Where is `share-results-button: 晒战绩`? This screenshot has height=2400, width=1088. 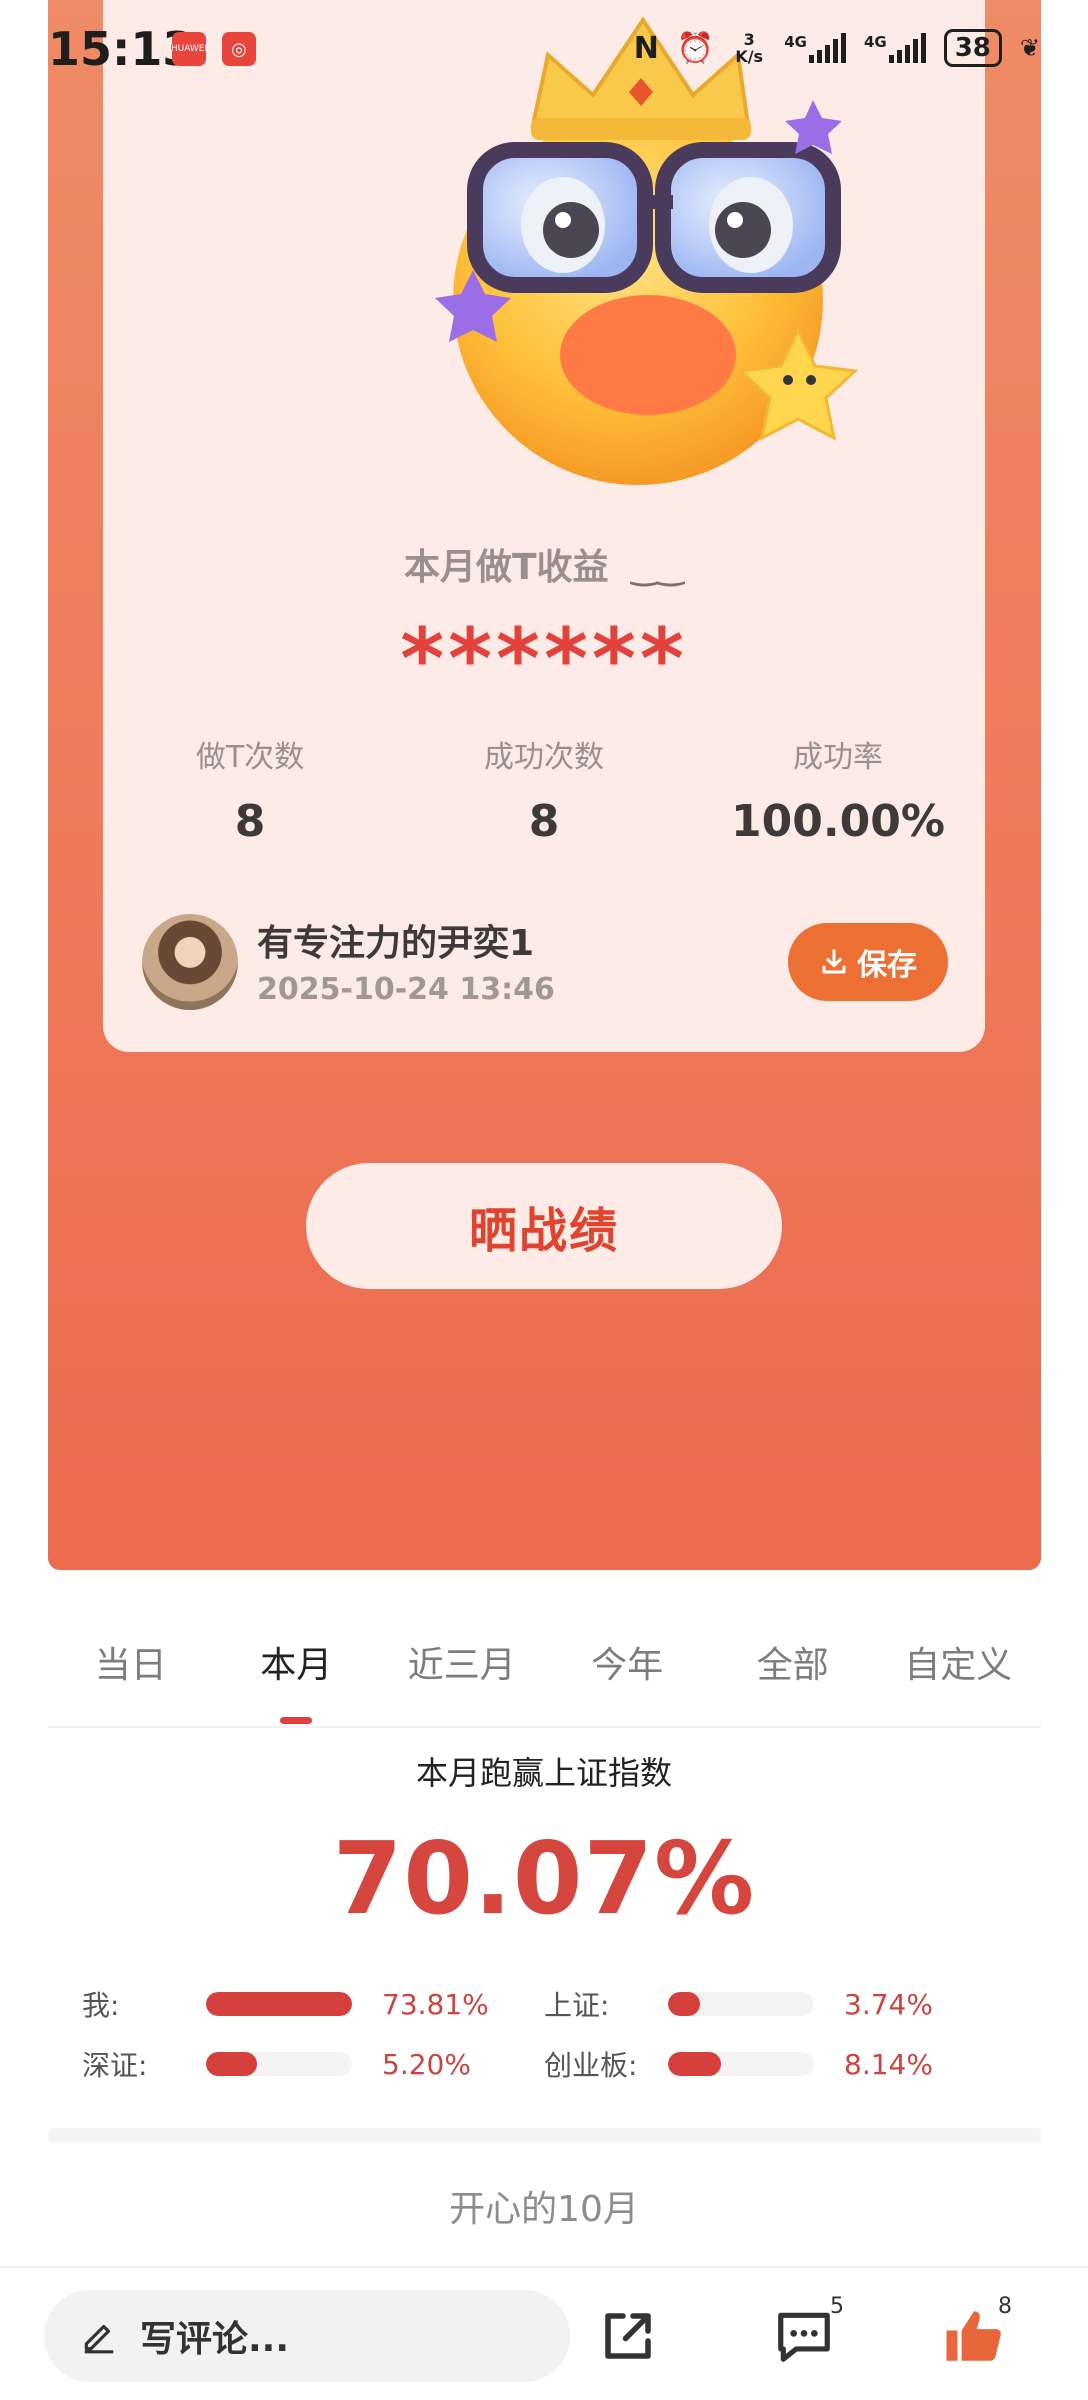 share-results-button: 晒战绩 is located at coordinates (544, 1226).